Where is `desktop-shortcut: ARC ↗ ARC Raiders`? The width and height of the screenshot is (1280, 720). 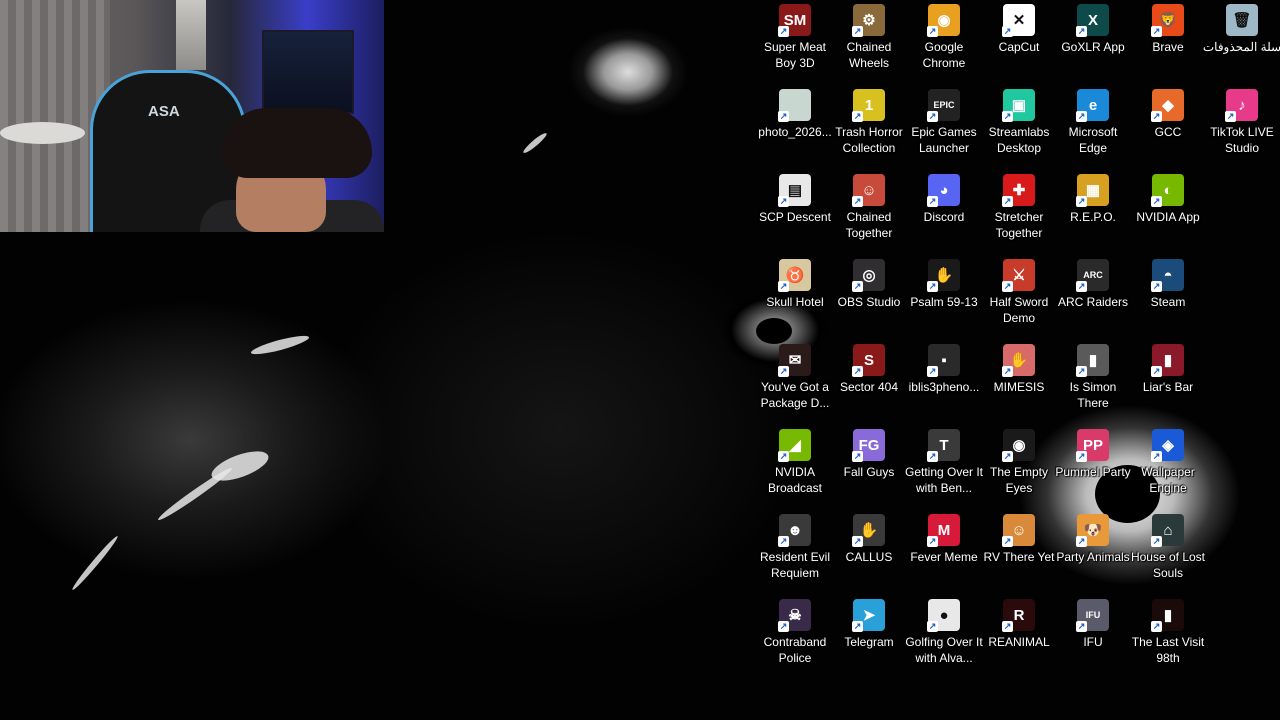 desktop-shortcut: ARC ↗ ARC Raiders is located at coordinates (1093, 296).